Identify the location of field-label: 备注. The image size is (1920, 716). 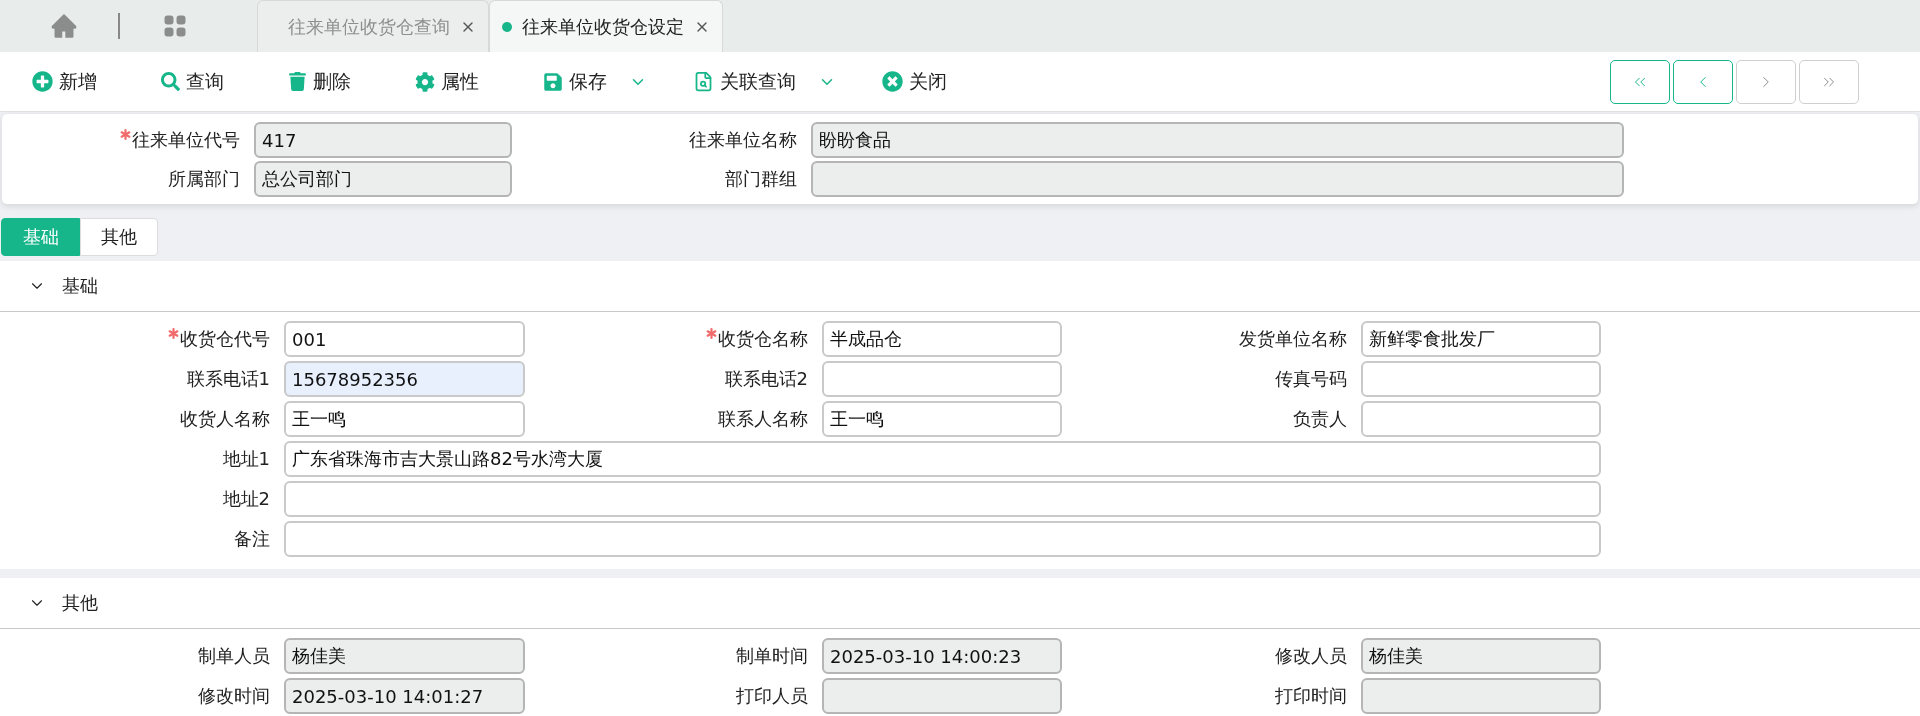
(252, 539).